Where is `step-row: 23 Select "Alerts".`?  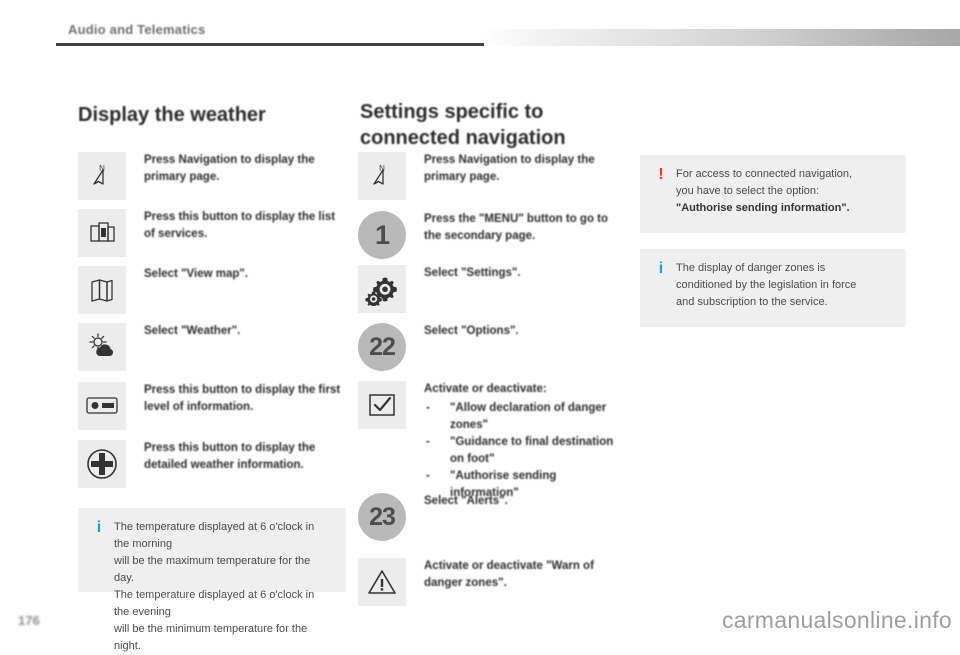 step-row: 23 Select "Alerts". is located at coordinates (489, 517).